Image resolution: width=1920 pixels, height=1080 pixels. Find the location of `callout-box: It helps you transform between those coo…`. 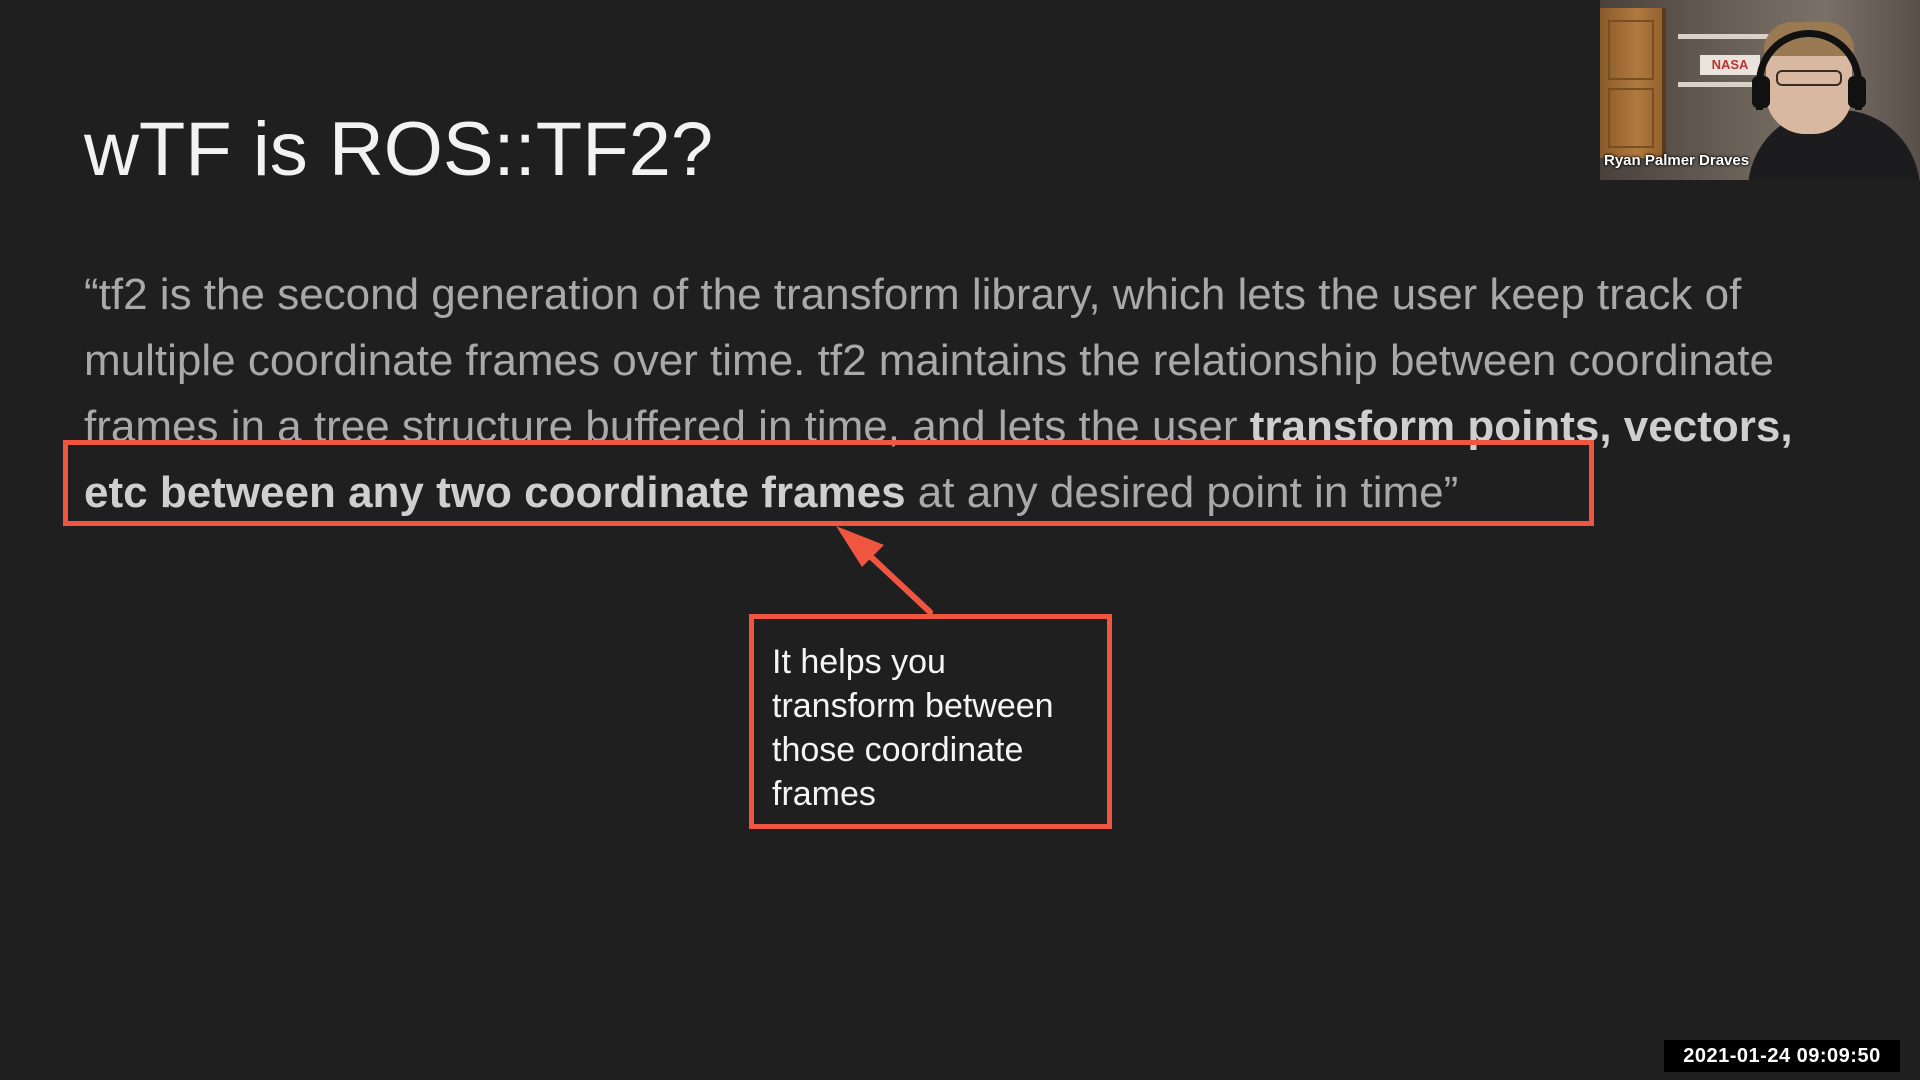

callout-box: It helps you transform between those coo… is located at coordinates (930, 721).